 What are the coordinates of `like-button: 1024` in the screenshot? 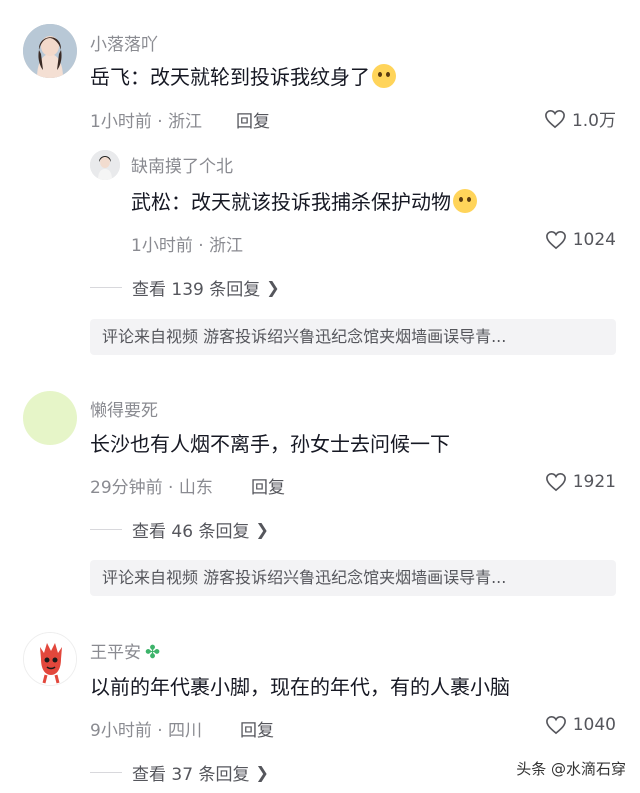 It's located at (580, 240).